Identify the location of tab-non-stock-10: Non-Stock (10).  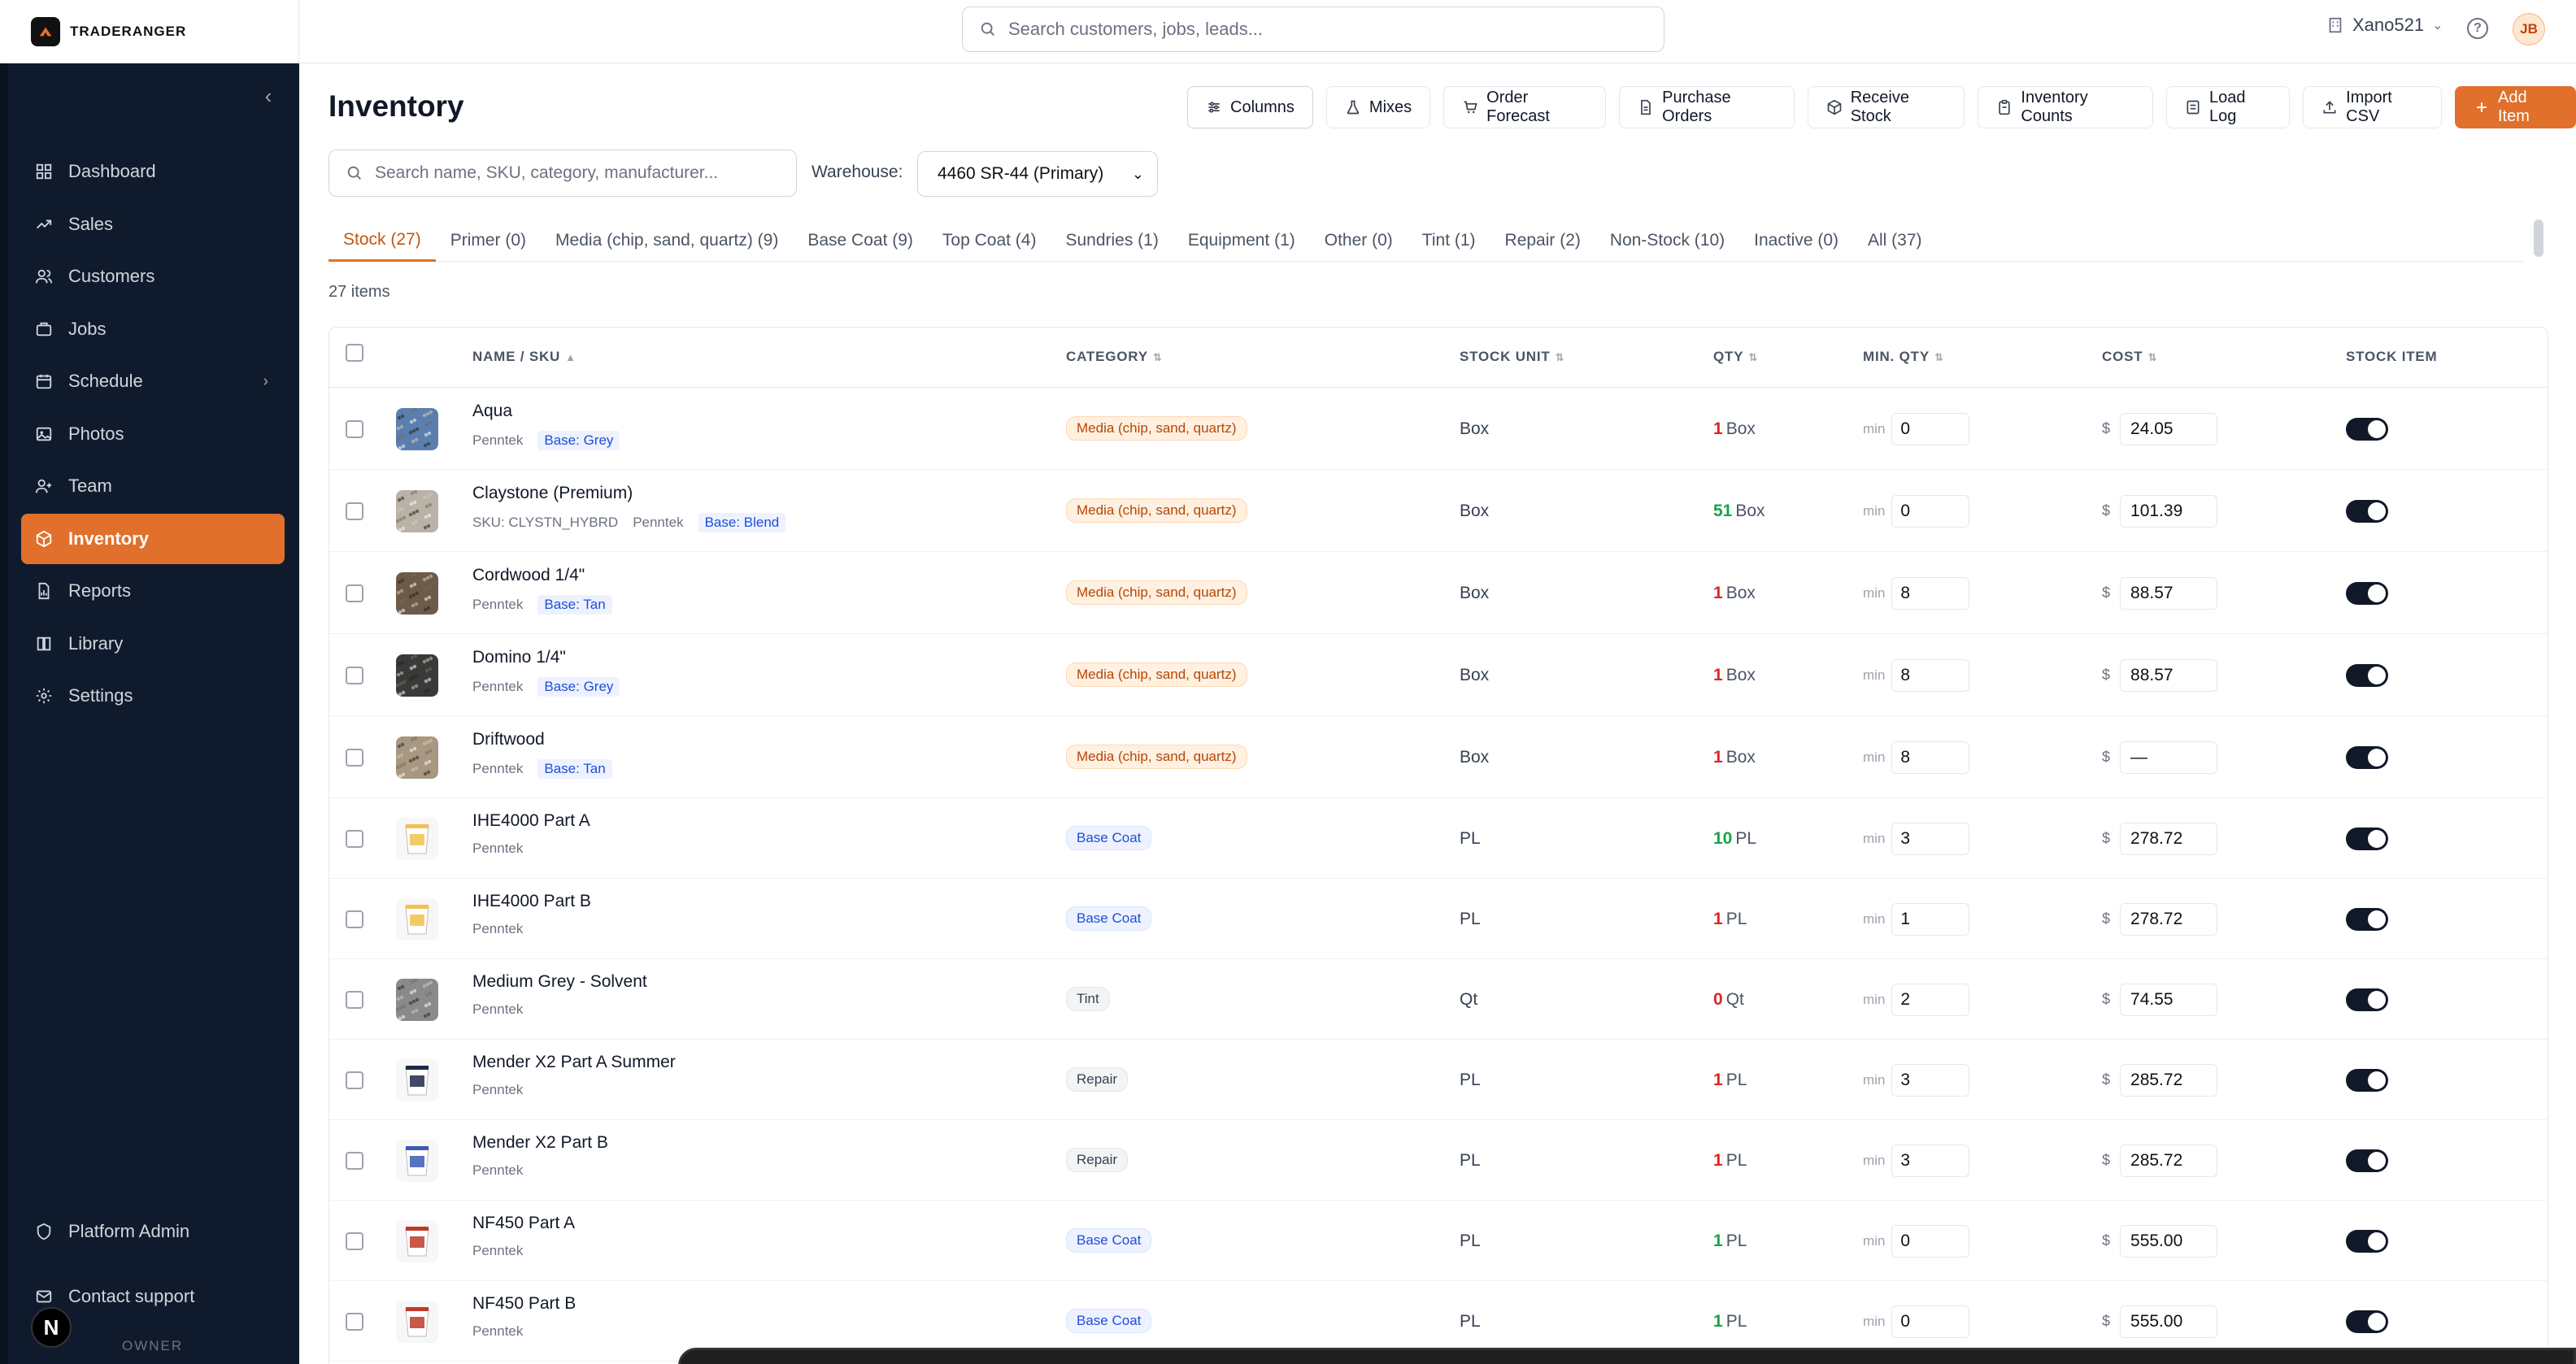
(1667, 241).